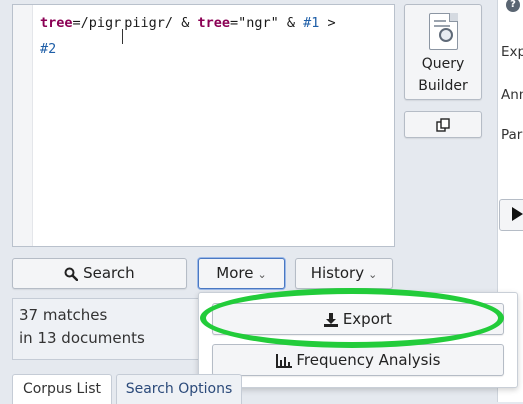 Image resolution: width=523 pixels, height=404 pixels. I want to click on query-line-1: tree=/pigr|piigr/ & tree="ngr" & #1 >, so click(188, 29).